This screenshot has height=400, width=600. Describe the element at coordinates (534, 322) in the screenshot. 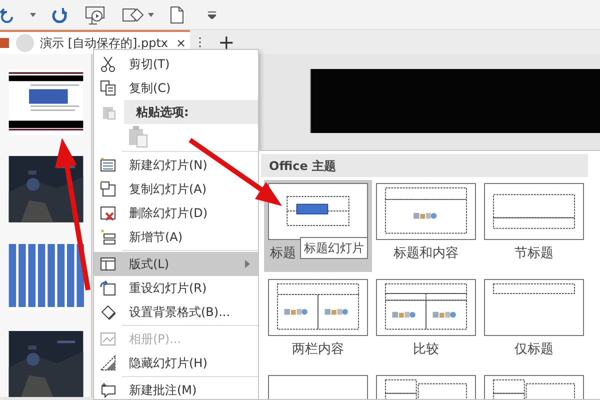

I see `layout-option: 仅标题` at that location.